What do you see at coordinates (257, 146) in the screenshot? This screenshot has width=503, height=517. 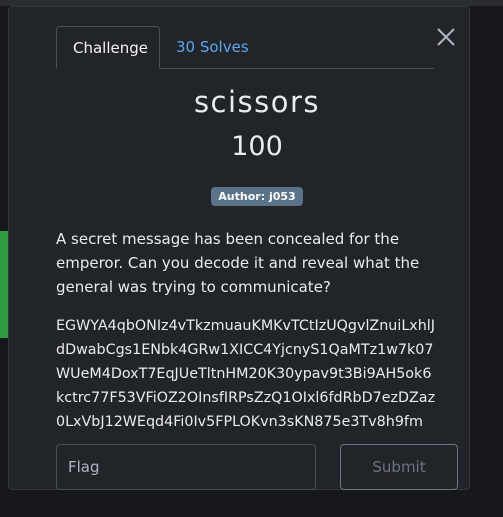 I see `challenge-points: 100` at bounding box center [257, 146].